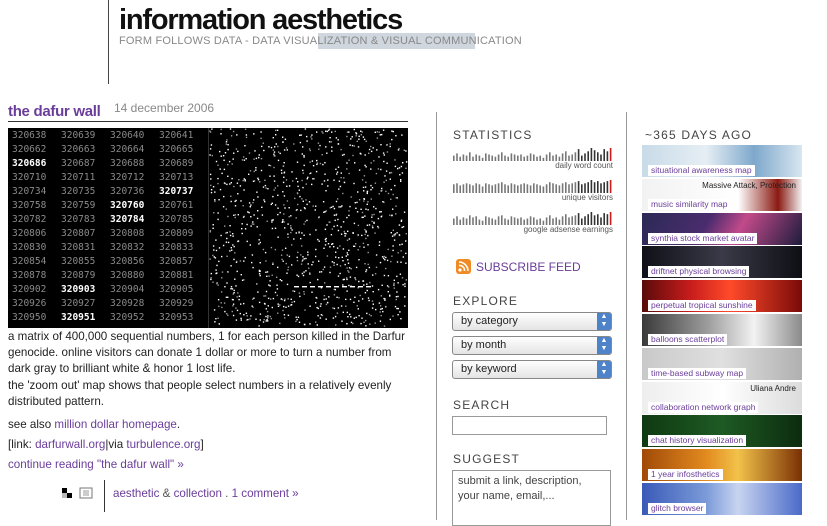 The height and width of the screenshot is (526, 827). What do you see at coordinates (85, 275) in the screenshot?
I see `matrix-number: 320879` at bounding box center [85, 275].